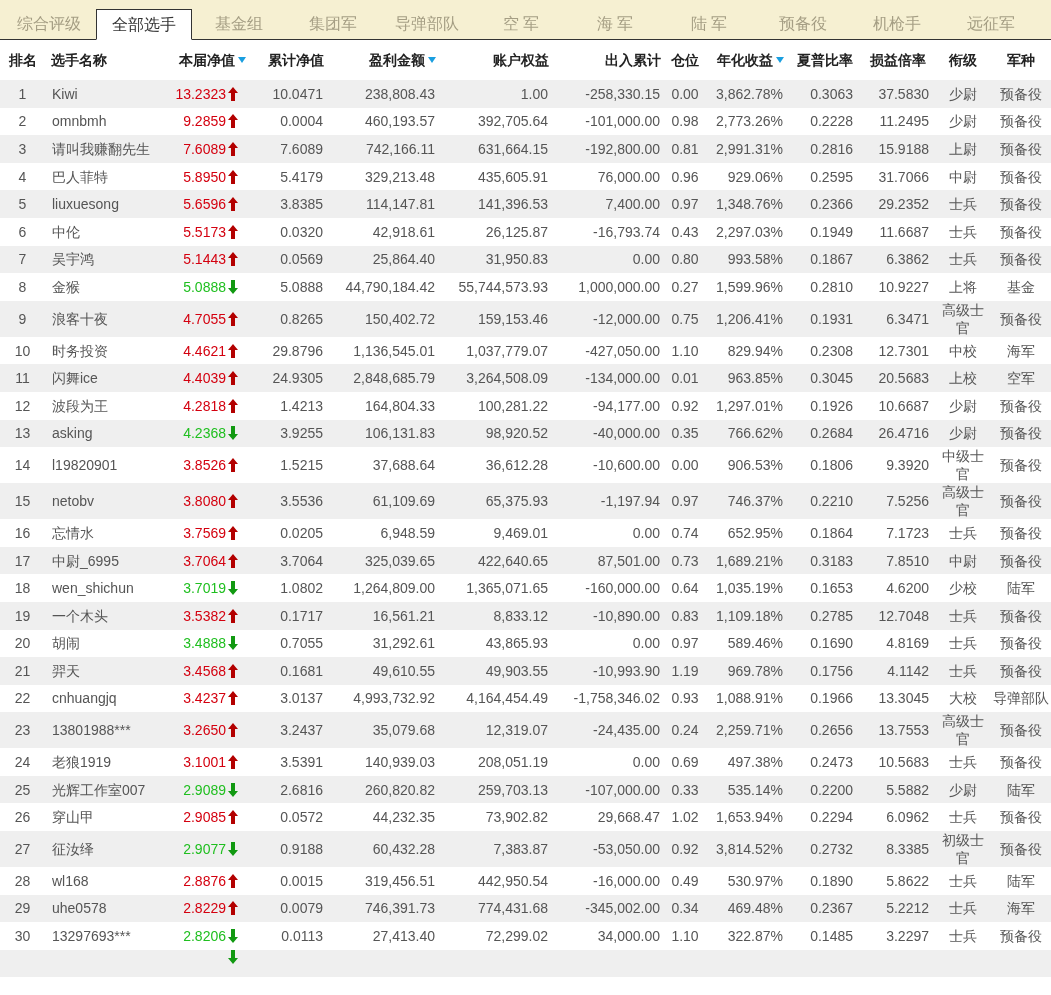 This screenshot has height=995, width=1051. What do you see at coordinates (73, 501) in the screenshot?
I see `player-name: netobv` at bounding box center [73, 501].